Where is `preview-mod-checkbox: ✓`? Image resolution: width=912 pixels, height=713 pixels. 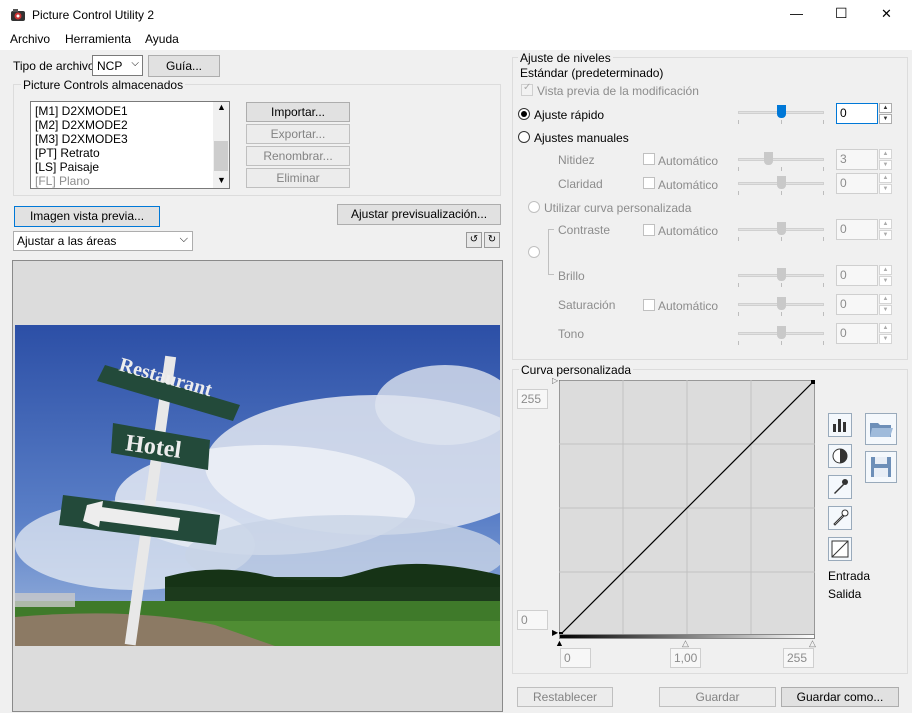 preview-mod-checkbox: ✓ is located at coordinates (527, 89).